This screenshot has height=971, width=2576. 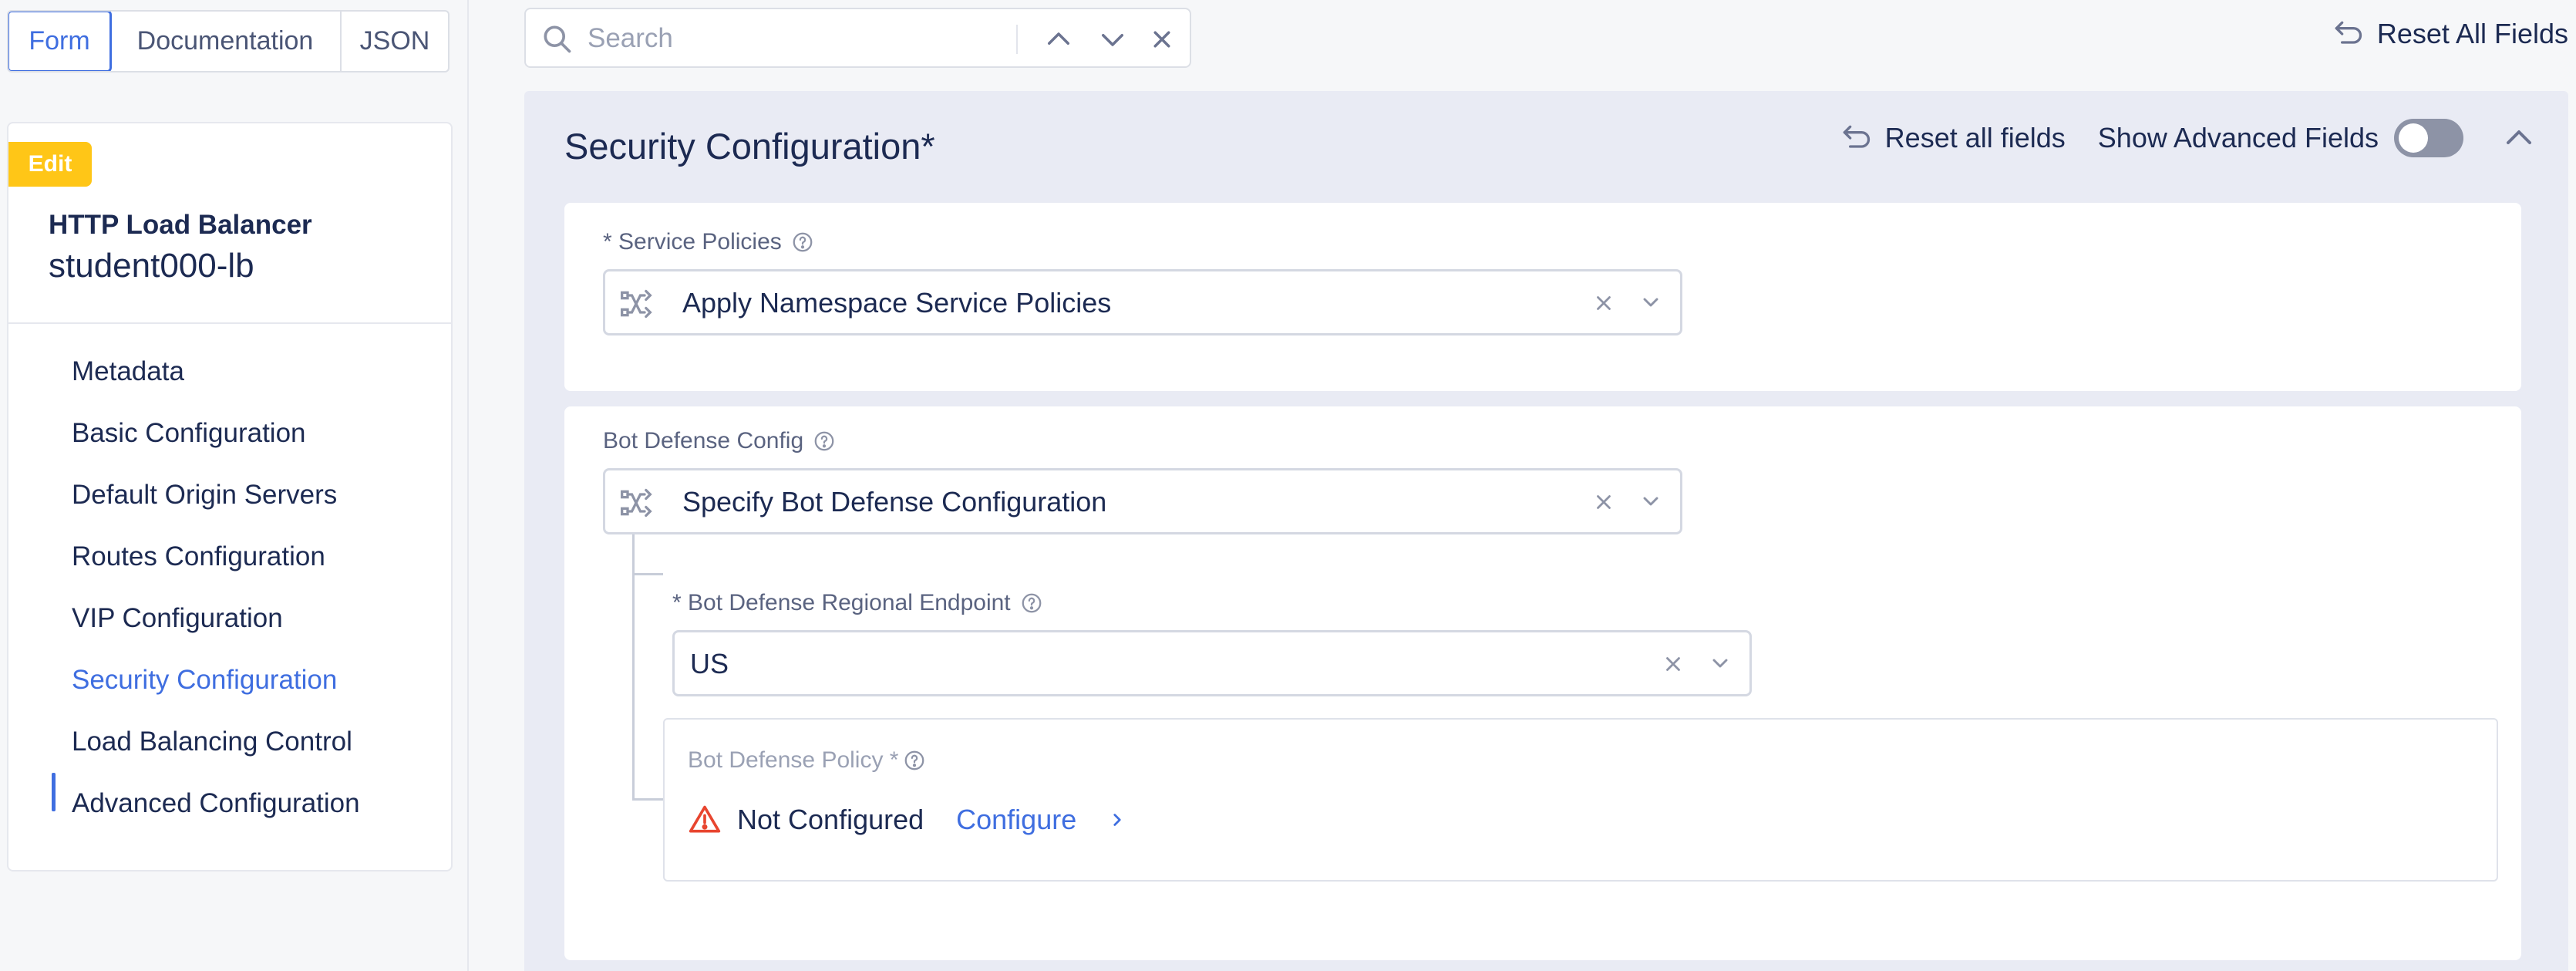 I want to click on bot-defense-label-row: Bot Defense Config, so click(x=720, y=441).